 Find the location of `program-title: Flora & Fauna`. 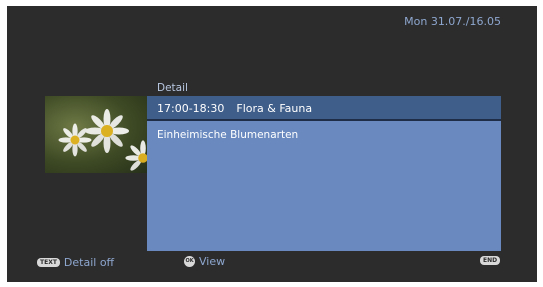

program-title: Flora & Fauna is located at coordinates (274, 108).